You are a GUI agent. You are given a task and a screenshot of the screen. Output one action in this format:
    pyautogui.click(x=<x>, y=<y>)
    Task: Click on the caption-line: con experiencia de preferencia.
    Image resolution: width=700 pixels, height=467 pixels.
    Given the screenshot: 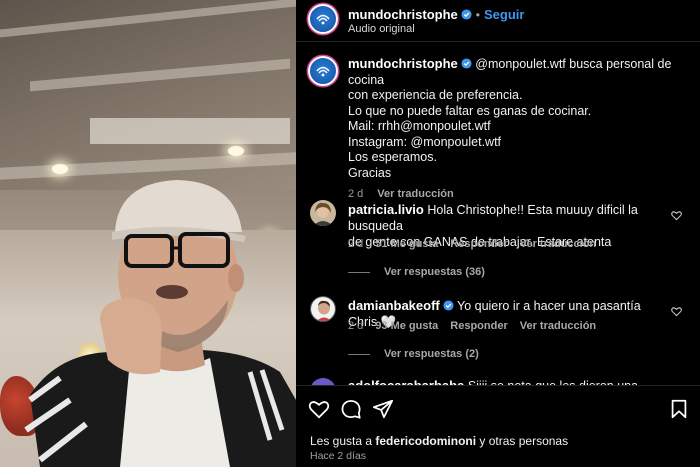 What is the action you would take?
    pyautogui.click(x=435, y=95)
    